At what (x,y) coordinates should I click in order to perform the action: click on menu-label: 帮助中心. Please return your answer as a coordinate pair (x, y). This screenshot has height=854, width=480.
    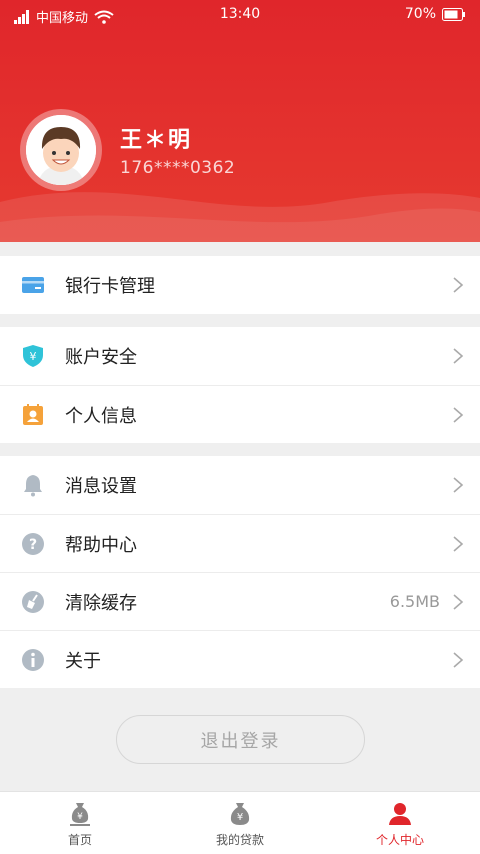
    Looking at the image, I should click on (101, 545).